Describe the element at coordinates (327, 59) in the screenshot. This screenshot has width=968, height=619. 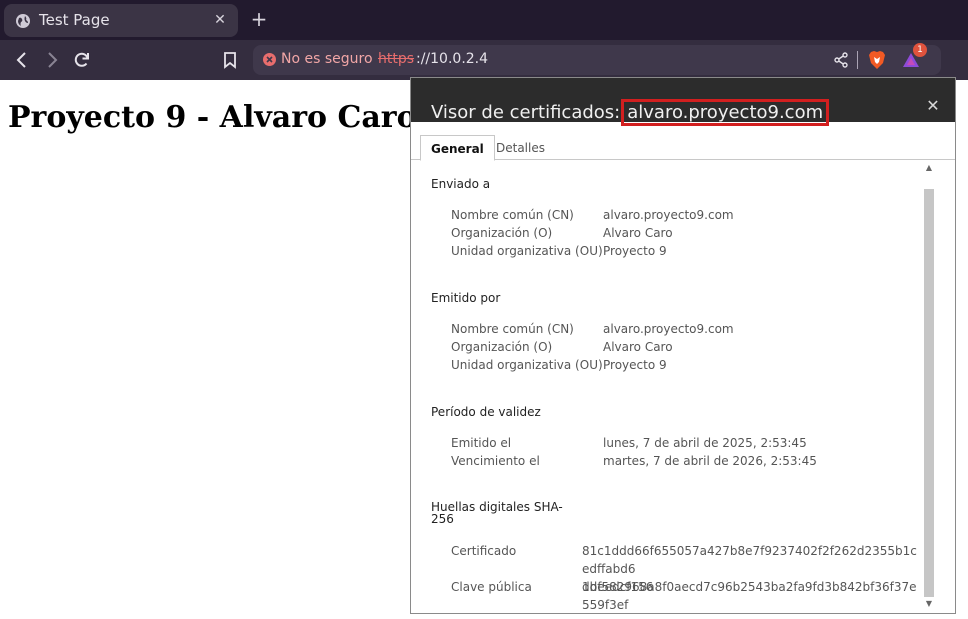
I see `security-label: No es seguro` at that location.